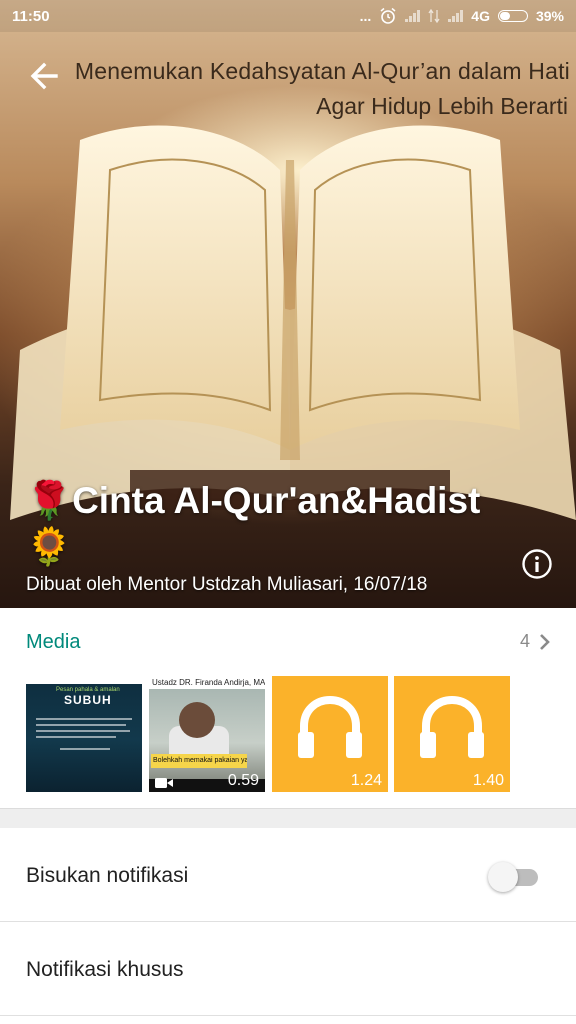 Image resolution: width=576 pixels, height=1024 pixels. Describe the element at coordinates (537, 564) in the screenshot. I see `info-icon` at that location.